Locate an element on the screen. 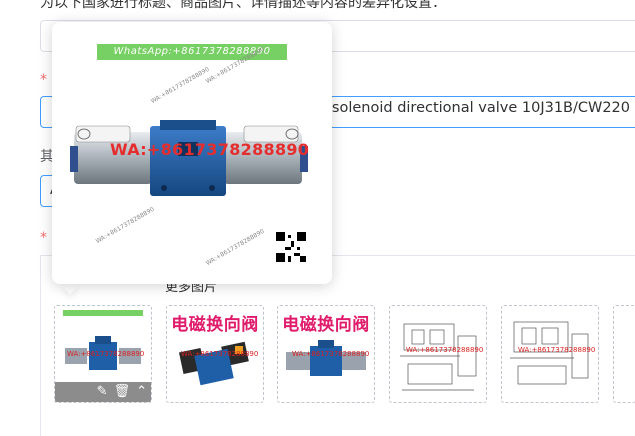  delete-icon: 🗑 is located at coordinates (122, 392).